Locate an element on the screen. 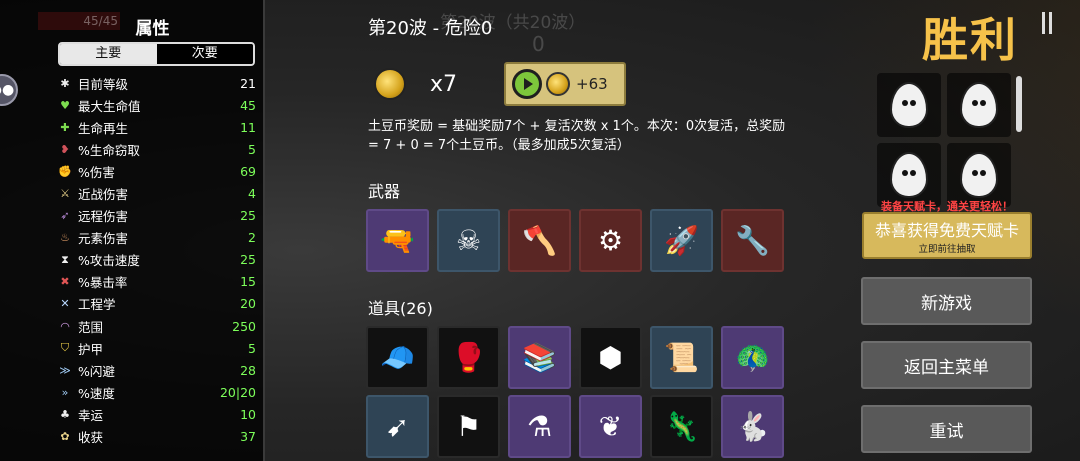  stat-value: 5 is located at coordinates (252, 149).